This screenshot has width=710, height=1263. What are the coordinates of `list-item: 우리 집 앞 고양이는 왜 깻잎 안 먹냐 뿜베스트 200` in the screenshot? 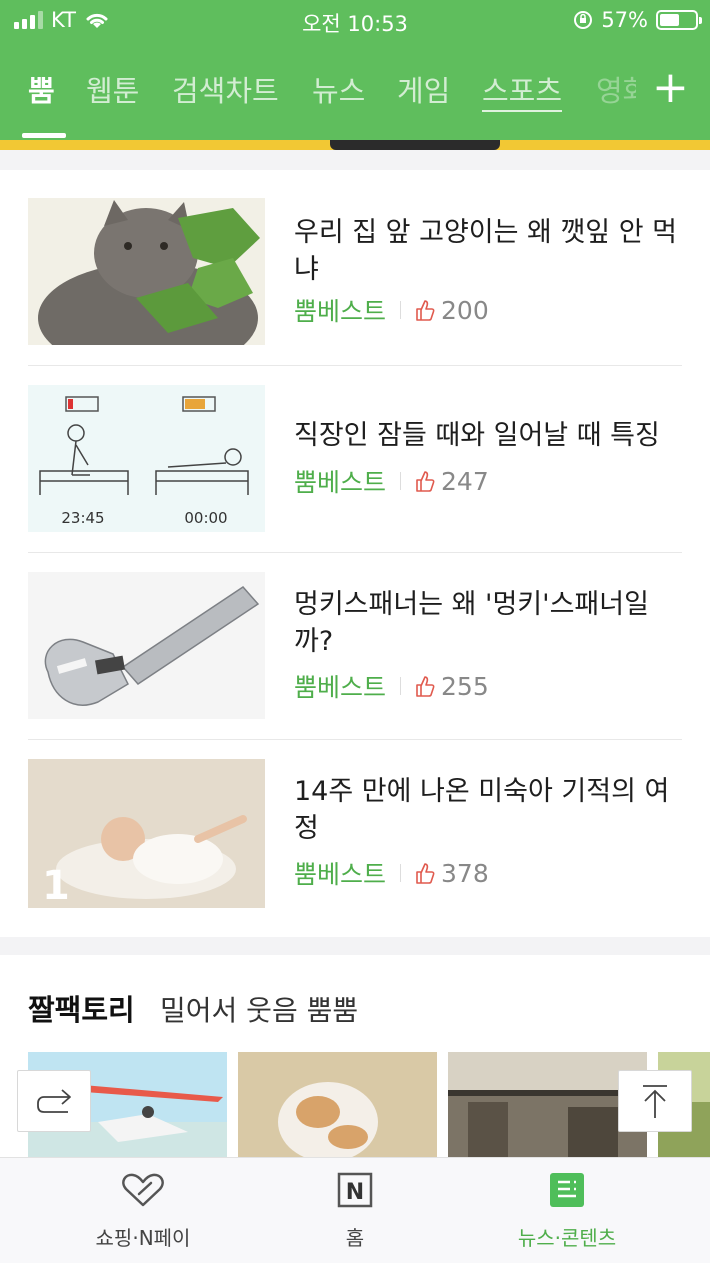 It's located at (355, 271).